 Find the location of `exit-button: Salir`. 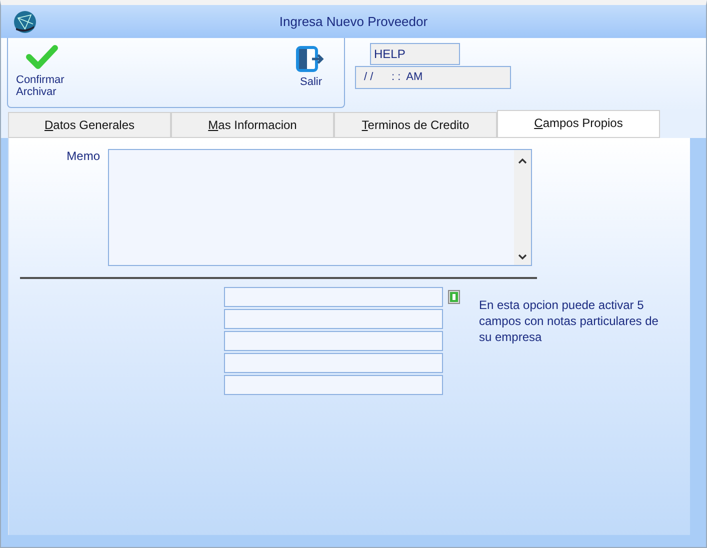

exit-button: Salir is located at coordinates (311, 76).